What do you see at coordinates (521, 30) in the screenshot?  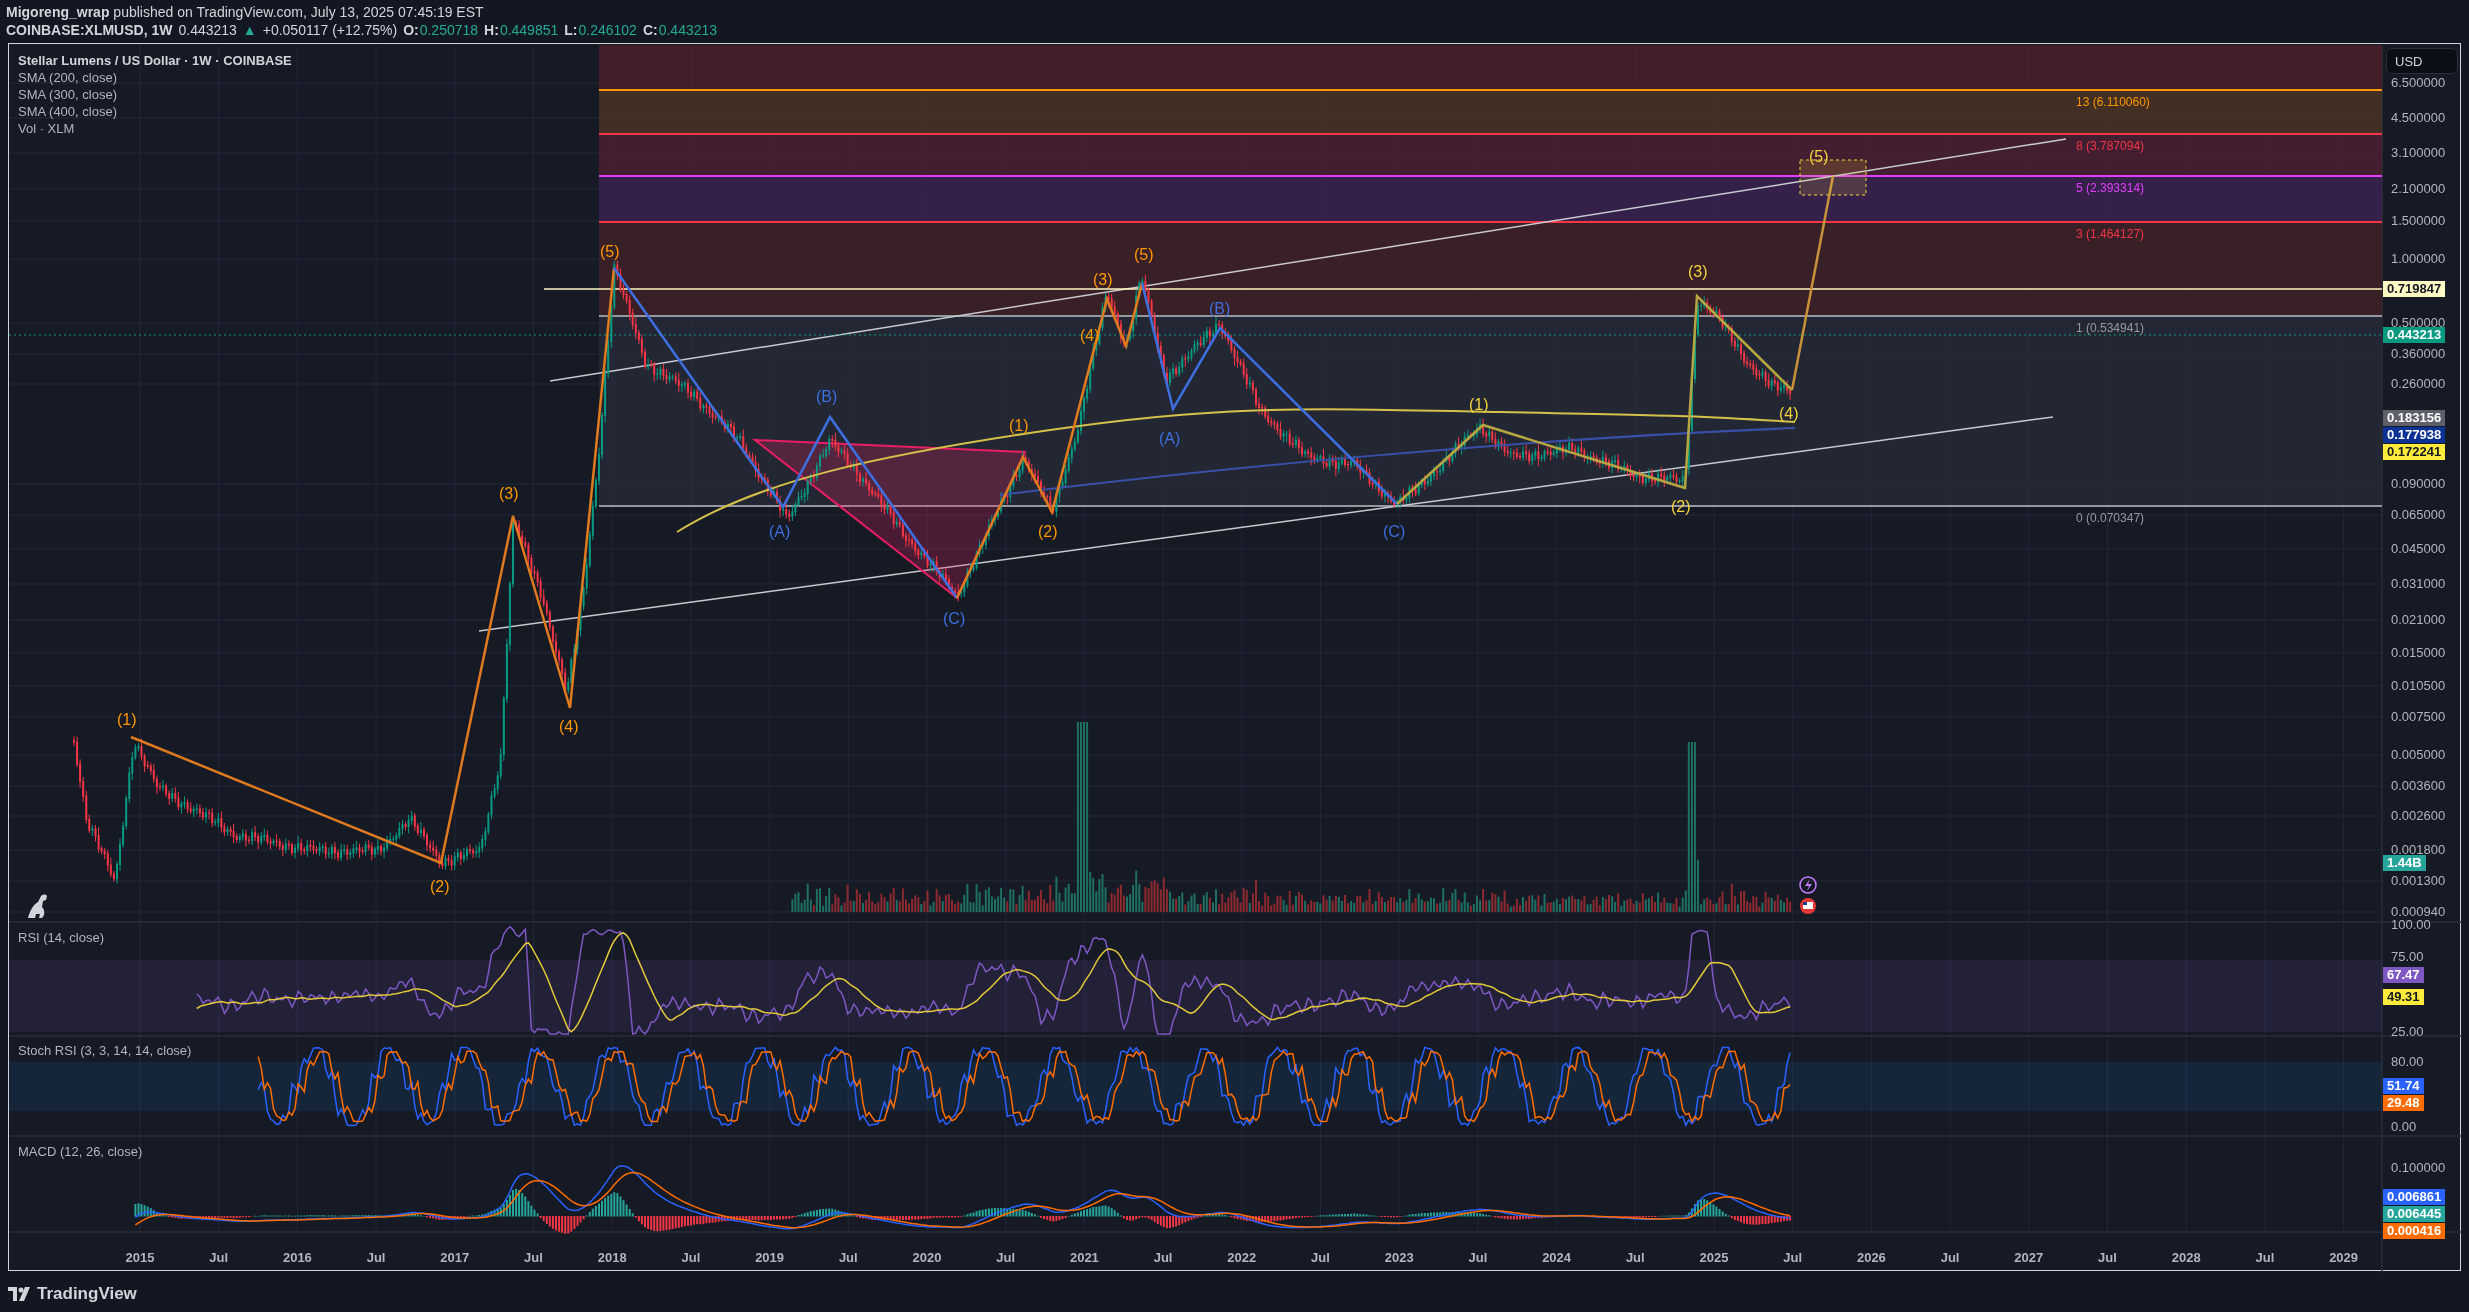 I see `ohlc-value: H:0.449851` at bounding box center [521, 30].